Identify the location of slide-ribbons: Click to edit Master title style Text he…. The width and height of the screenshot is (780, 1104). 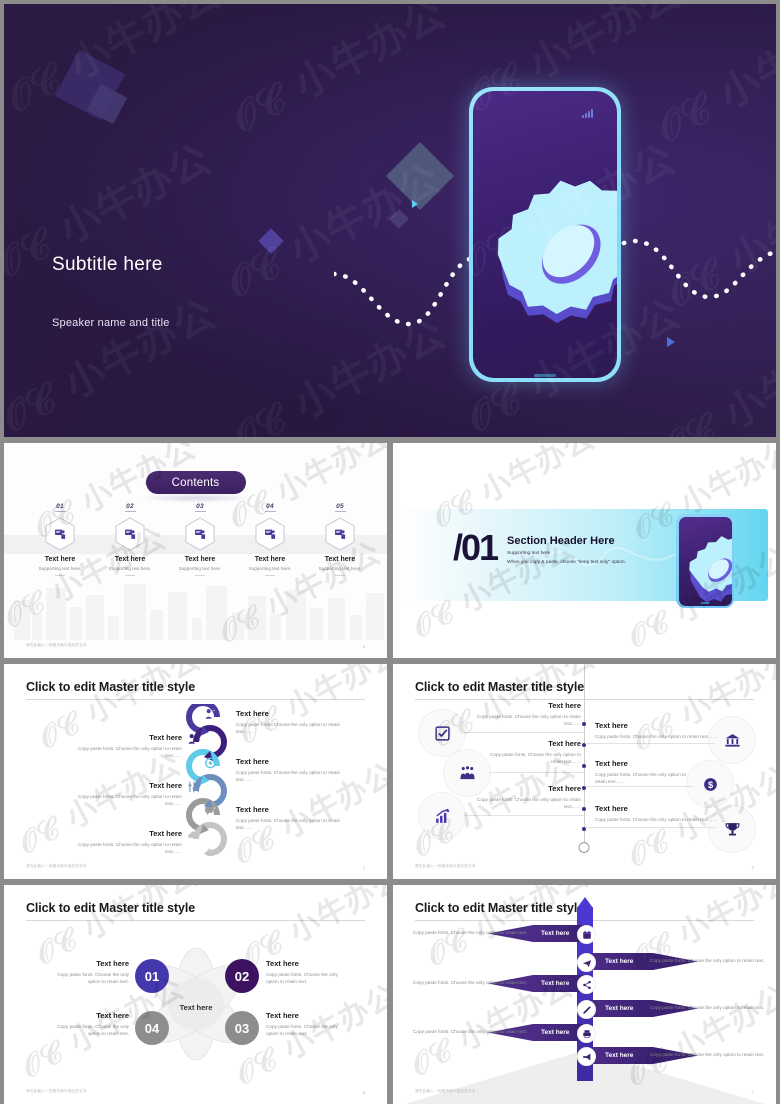
(584, 994).